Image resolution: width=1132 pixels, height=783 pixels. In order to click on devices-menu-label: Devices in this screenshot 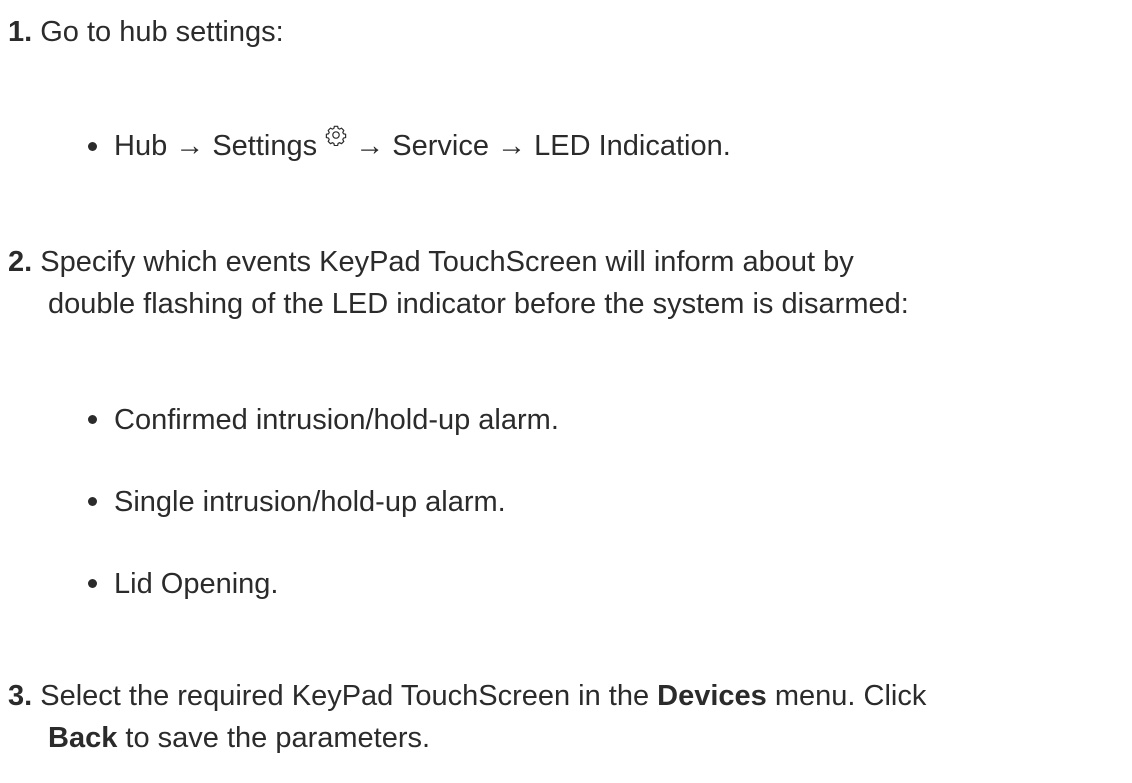, I will do `click(712, 696)`.